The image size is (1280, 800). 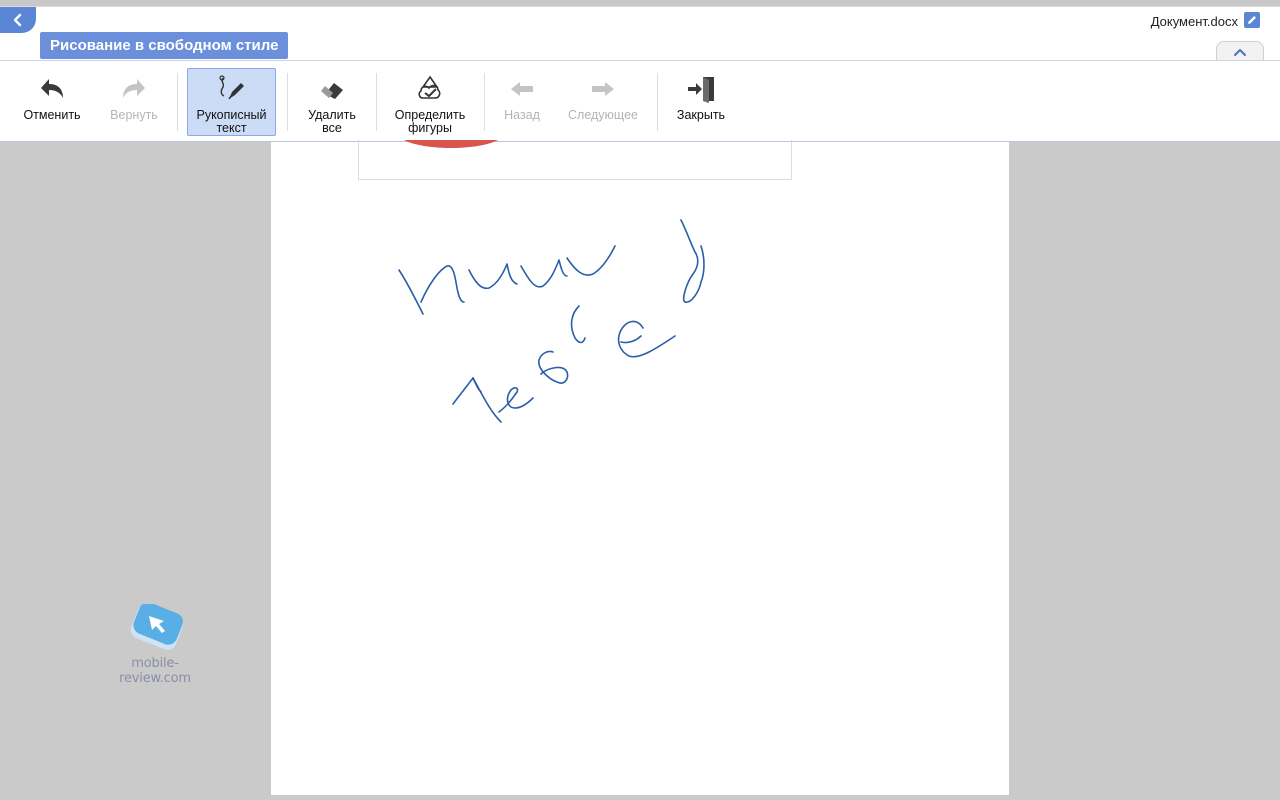 What do you see at coordinates (603, 102) in the screenshot?
I see `next-step-button: Следующее` at bounding box center [603, 102].